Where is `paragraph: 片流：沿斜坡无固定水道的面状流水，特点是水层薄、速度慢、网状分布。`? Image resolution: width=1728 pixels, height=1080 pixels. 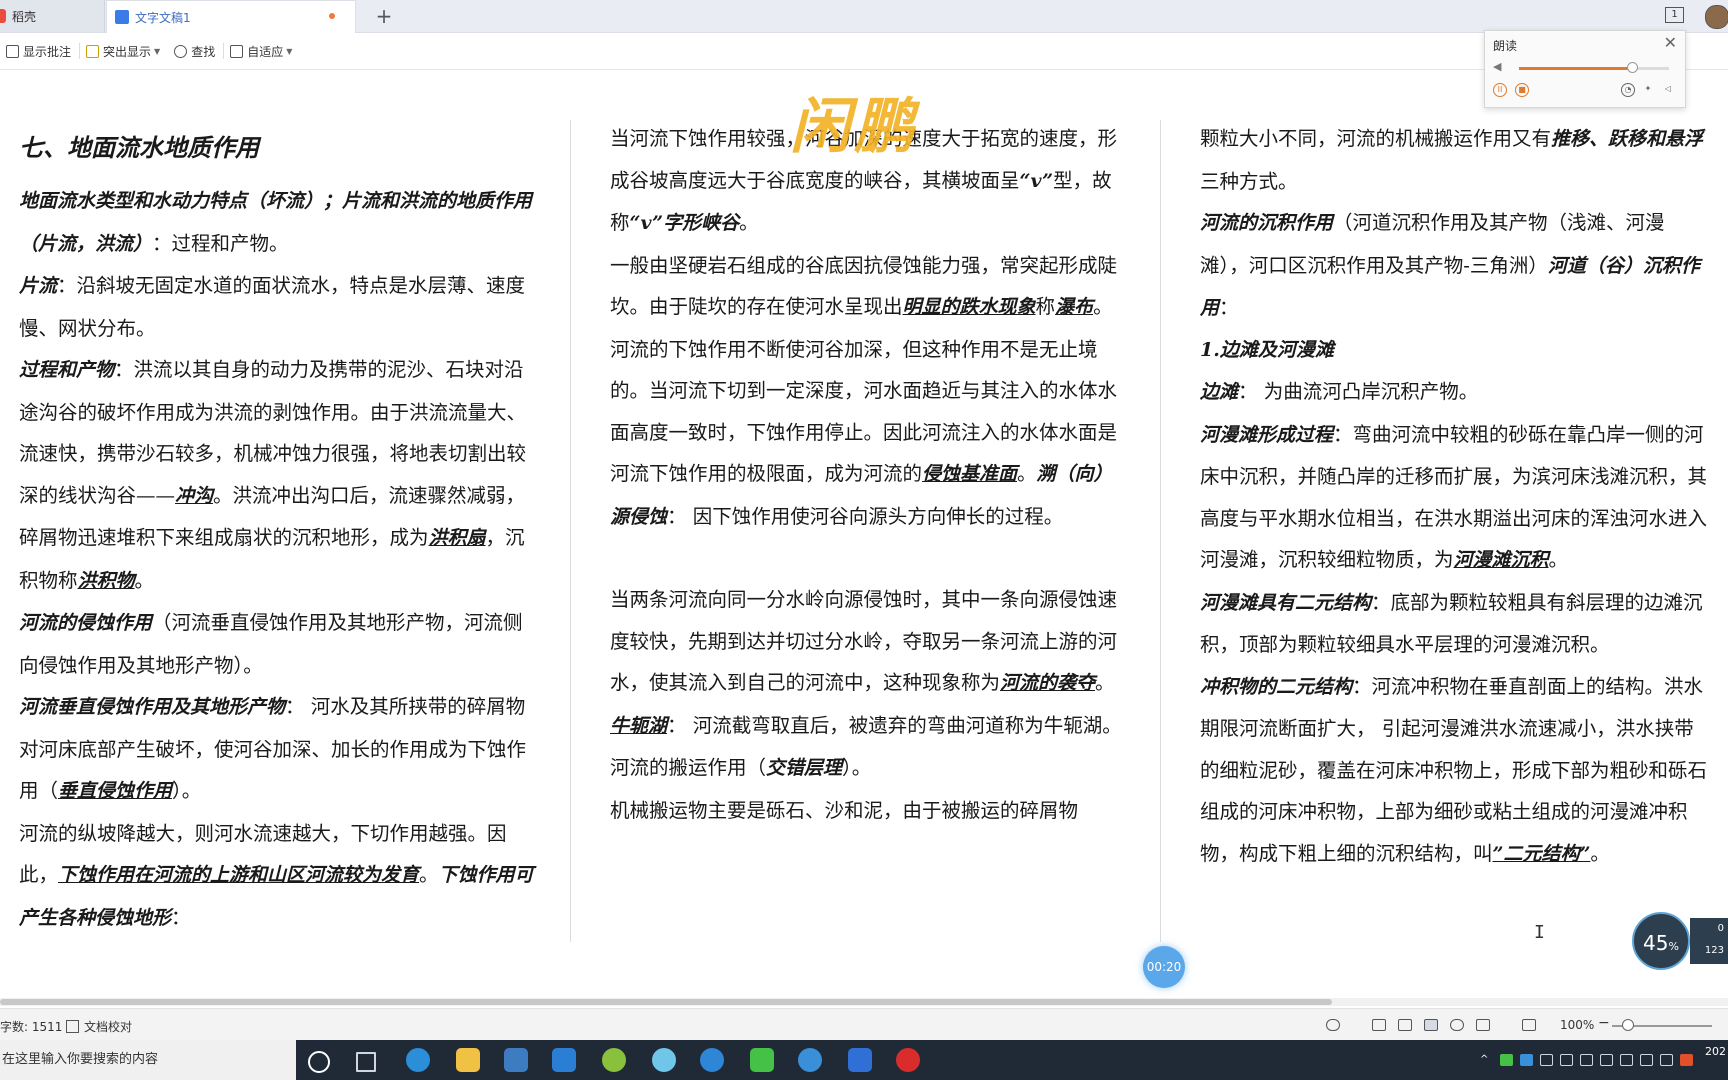
paragraph: 片流：沿斜坡无固定水道的面状流水，特点是水层薄、速度慢、网状分布。 is located at coordinates (272, 307).